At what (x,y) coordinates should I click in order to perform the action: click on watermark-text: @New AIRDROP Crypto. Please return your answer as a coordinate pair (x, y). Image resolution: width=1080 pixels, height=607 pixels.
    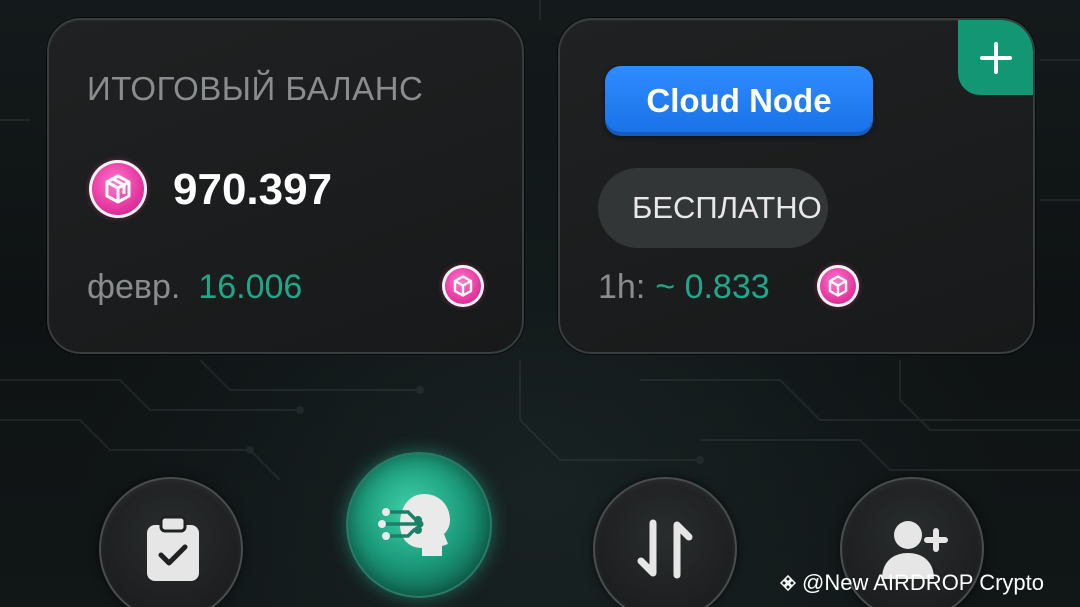
    Looking at the image, I should click on (923, 582).